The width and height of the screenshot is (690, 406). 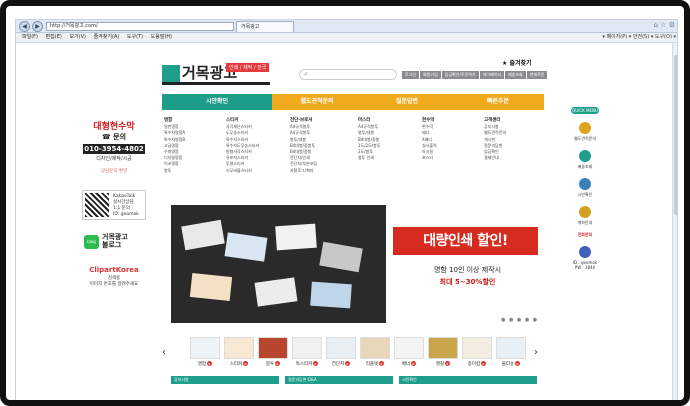 What do you see at coordinates (114, 270) in the screenshot?
I see `clipart-title: ClipartKorea` at bounding box center [114, 270].